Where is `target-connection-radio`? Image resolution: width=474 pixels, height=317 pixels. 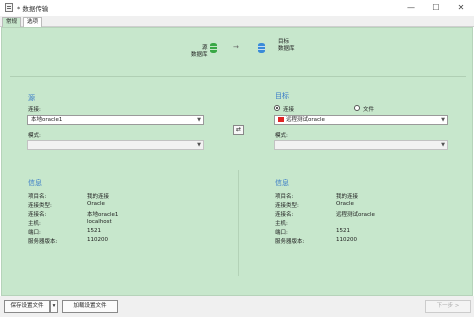 target-connection-radio is located at coordinates (277, 108).